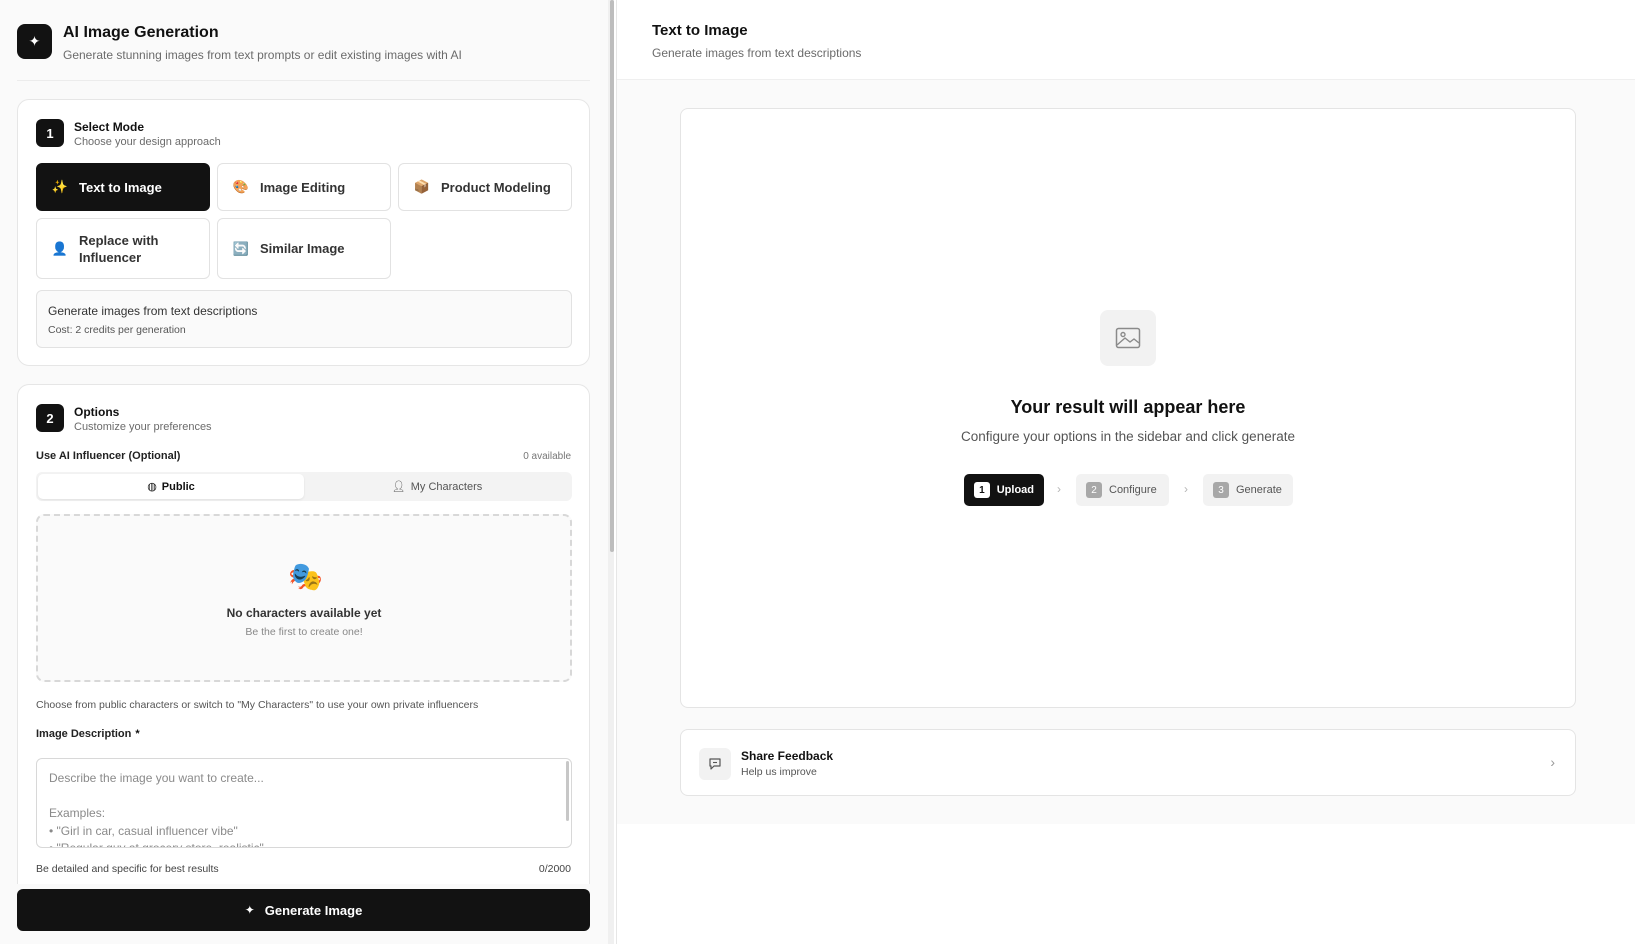  What do you see at coordinates (446, 486) in the screenshot?
I see `tab-label: My Characters` at bounding box center [446, 486].